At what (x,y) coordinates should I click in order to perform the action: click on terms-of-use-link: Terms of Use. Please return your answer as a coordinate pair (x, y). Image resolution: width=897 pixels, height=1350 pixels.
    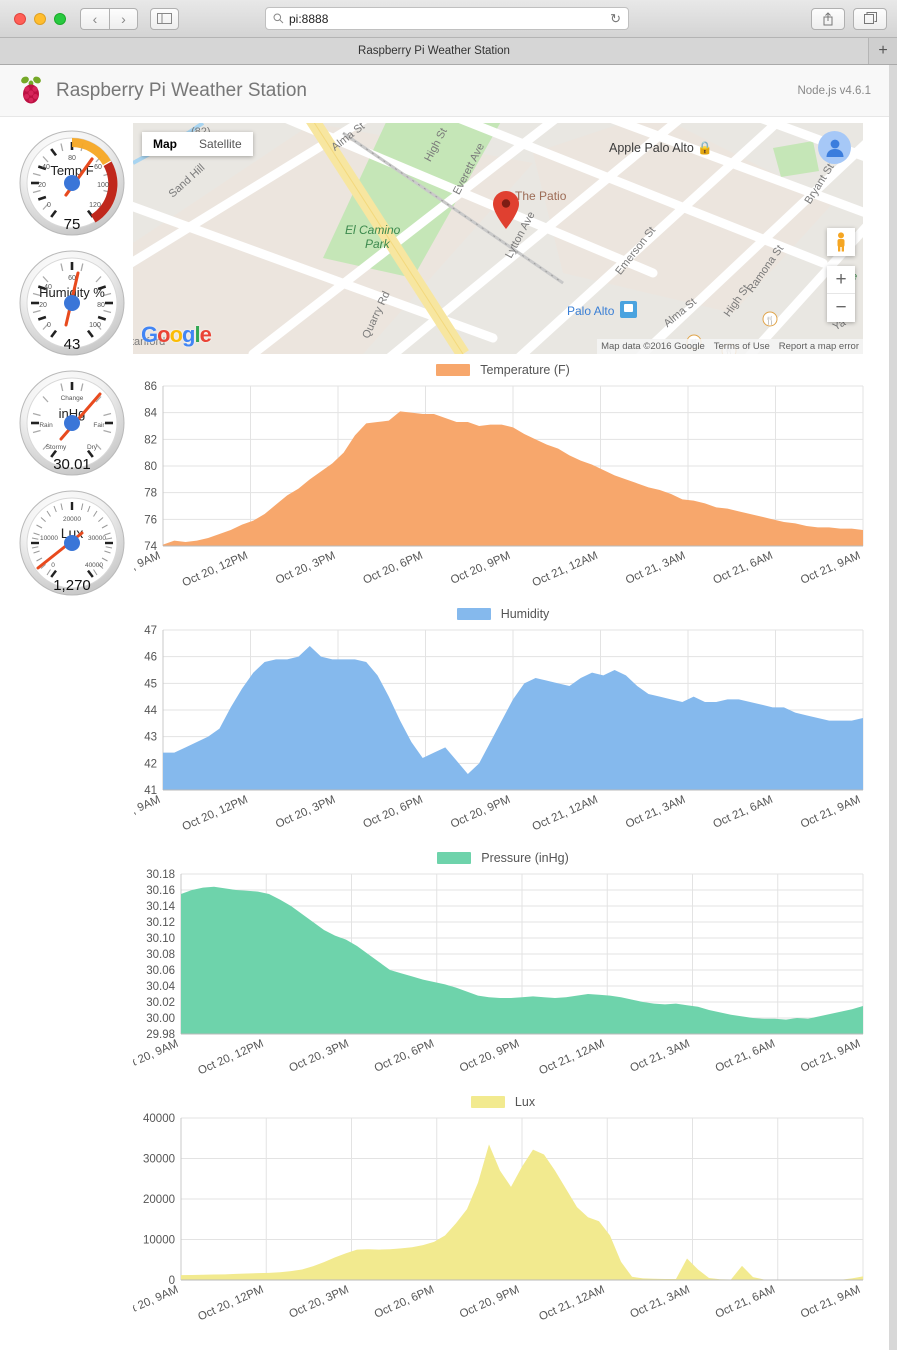
    Looking at the image, I should click on (742, 346).